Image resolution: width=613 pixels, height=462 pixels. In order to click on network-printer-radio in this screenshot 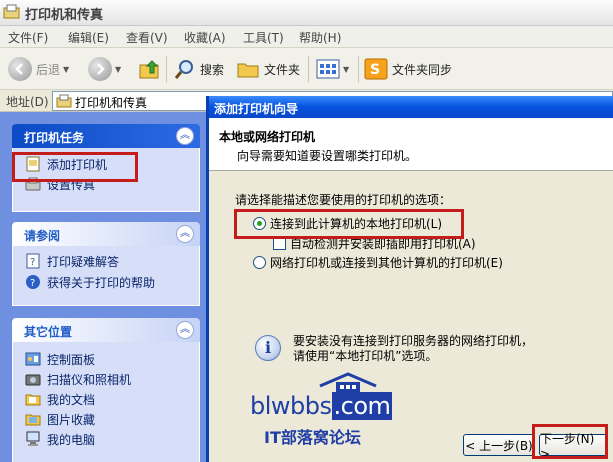, I will do `click(259, 262)`.